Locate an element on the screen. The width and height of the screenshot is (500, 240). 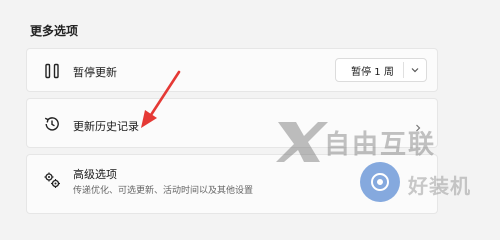
pause-duration-value: 暂停 1 周 is located at coordinates (372, 72).